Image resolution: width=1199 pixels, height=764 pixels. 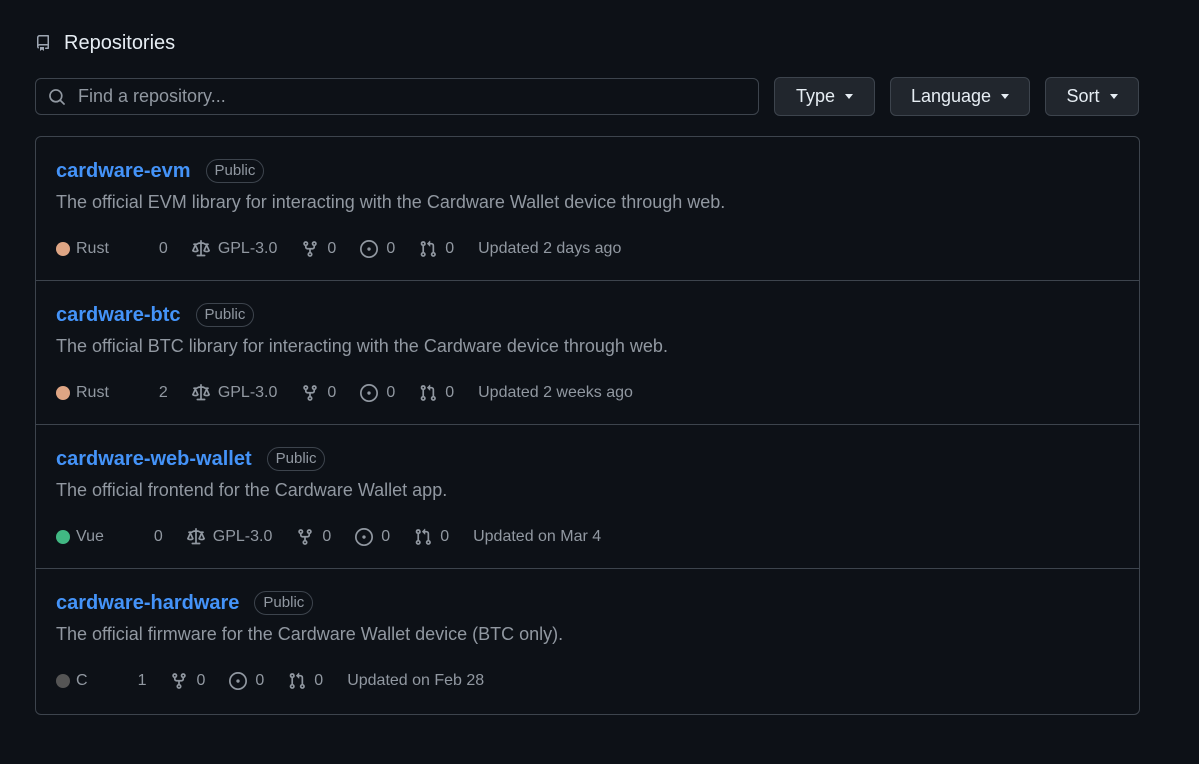 What do you see at coordinates (350, 249) in the screenshot?
I see `repo-meta: Rust 0 GPL-3.0 0 0 0 Updated 2 days ago` at bounding box center [350, 249].